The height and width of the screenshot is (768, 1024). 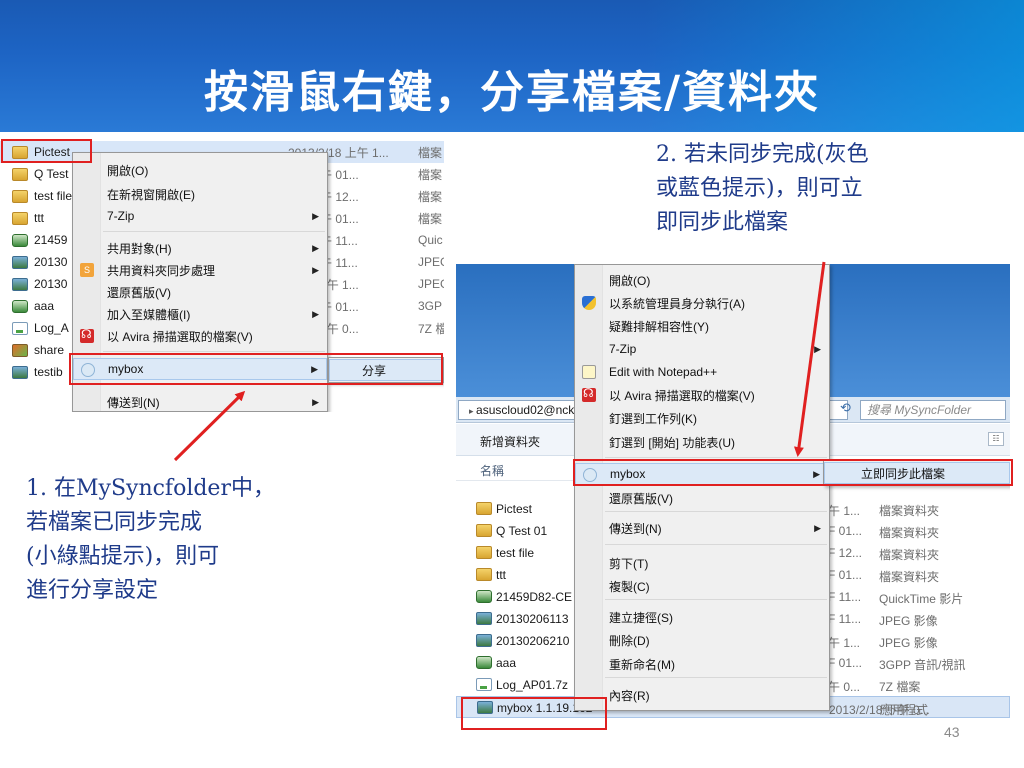 I want to click on arrow-step1, so click(x=209, y=426).